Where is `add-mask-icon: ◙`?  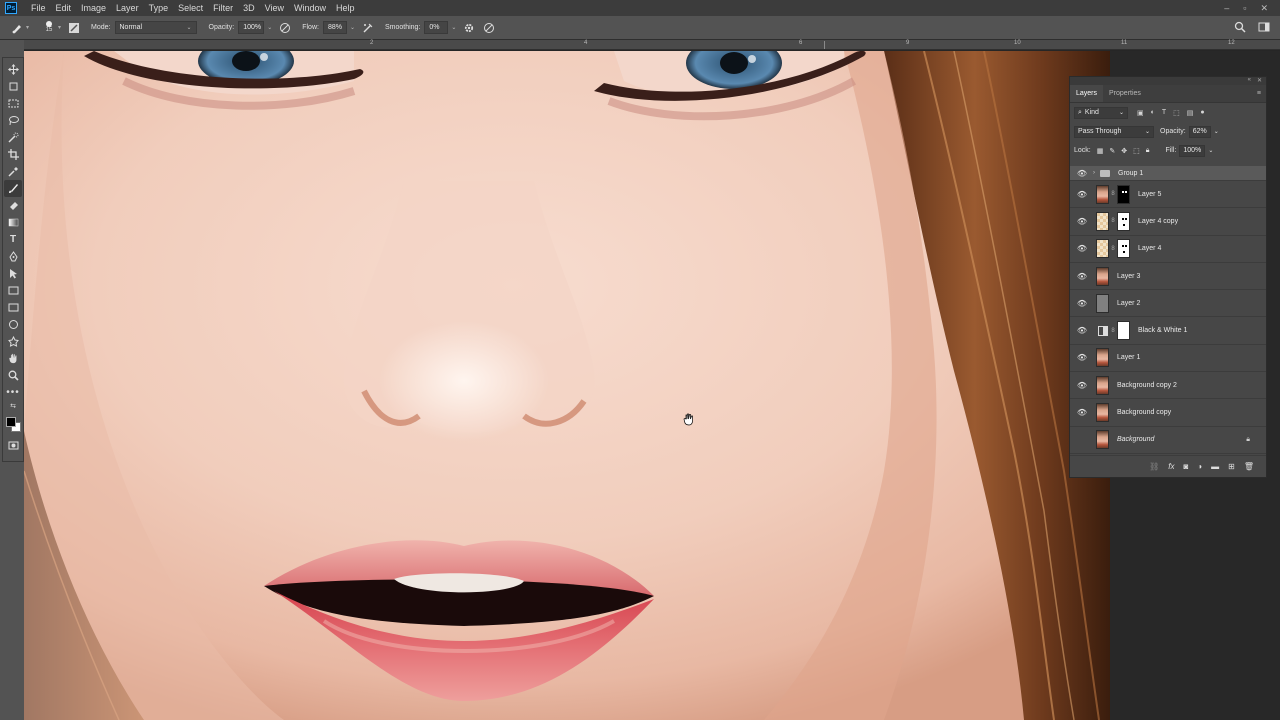
add-mask-icon: ◙ is located at coordinates (1185, 466).